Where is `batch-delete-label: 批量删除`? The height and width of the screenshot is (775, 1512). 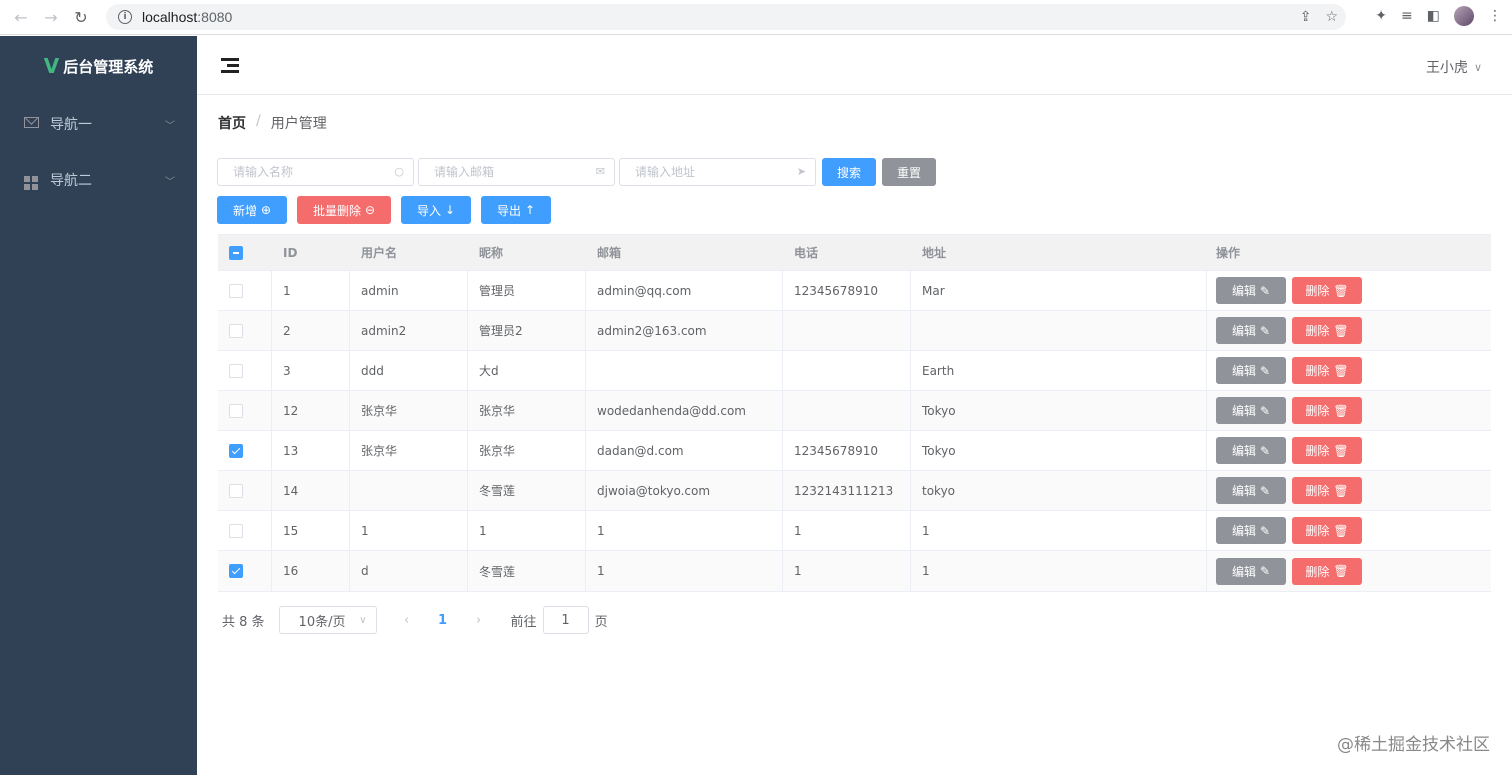 batch-delete-label: 批量删除 is located at coordinates (336, 210).